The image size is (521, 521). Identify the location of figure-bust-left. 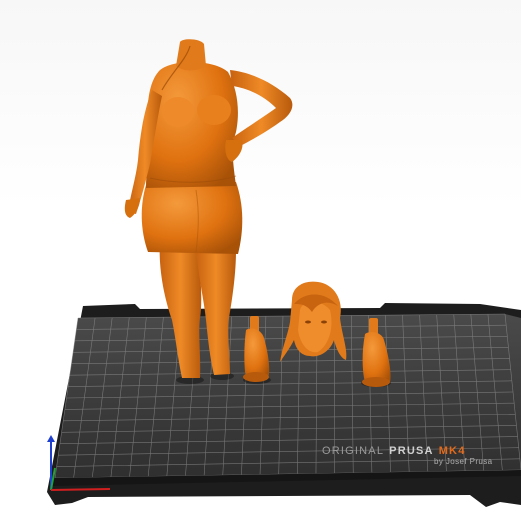
(178, 112).